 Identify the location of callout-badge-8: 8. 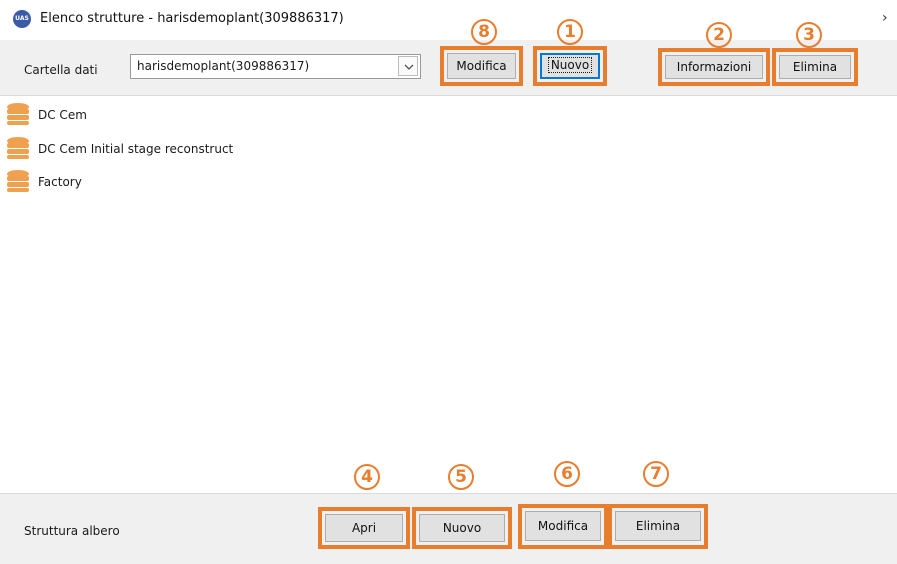
(484, 31).